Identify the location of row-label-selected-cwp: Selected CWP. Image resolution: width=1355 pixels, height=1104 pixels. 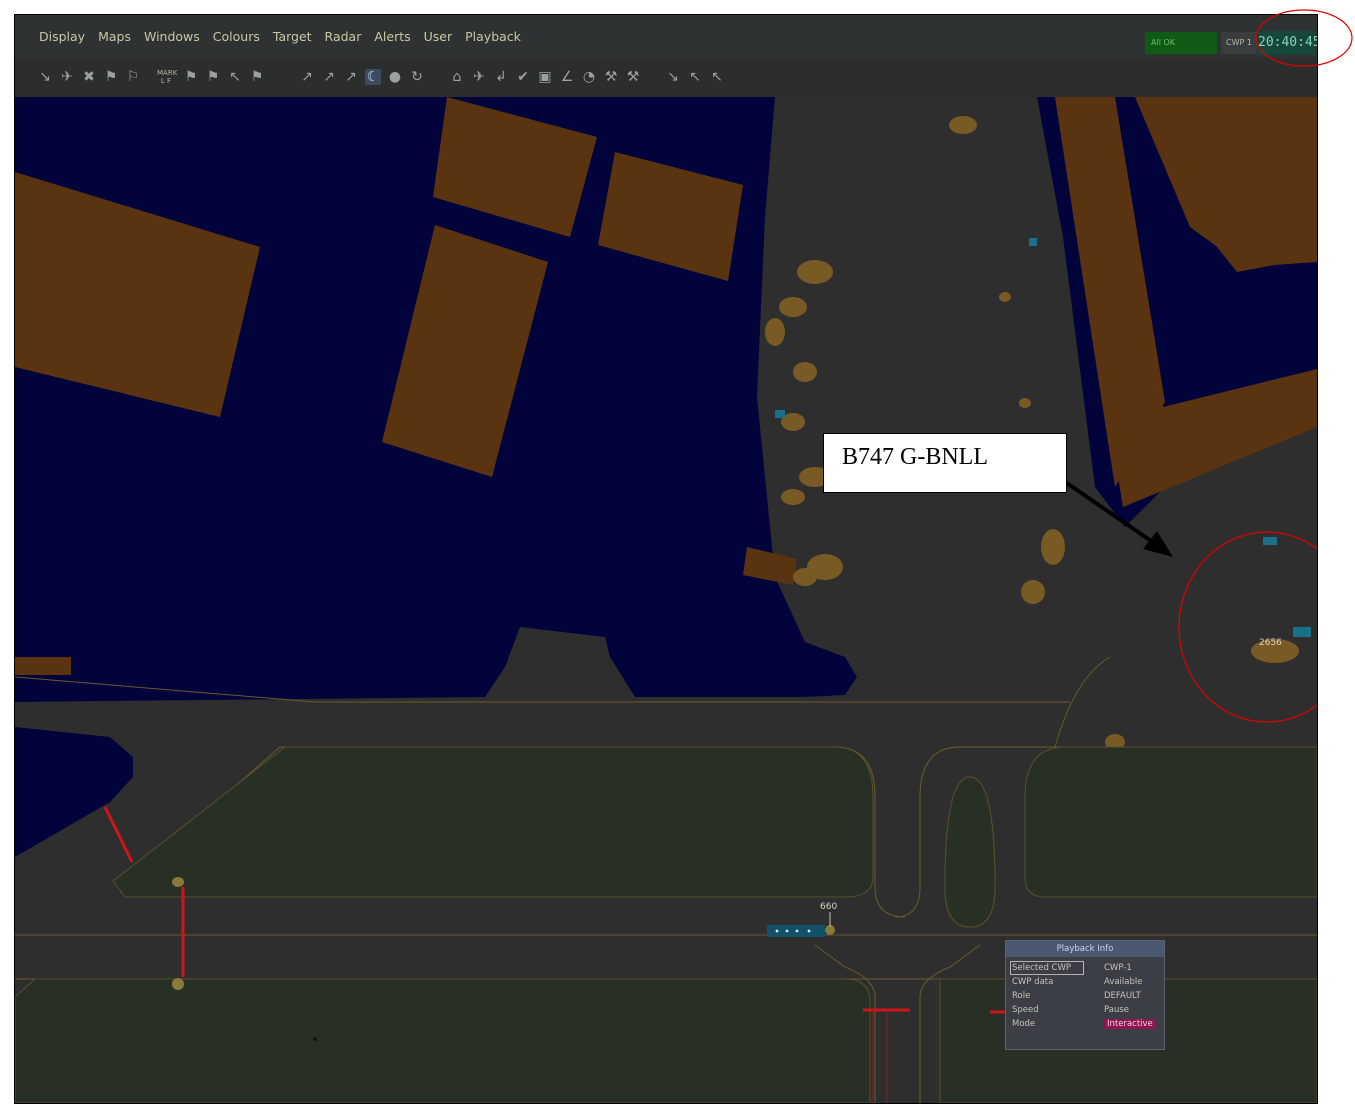
(1042, 968).